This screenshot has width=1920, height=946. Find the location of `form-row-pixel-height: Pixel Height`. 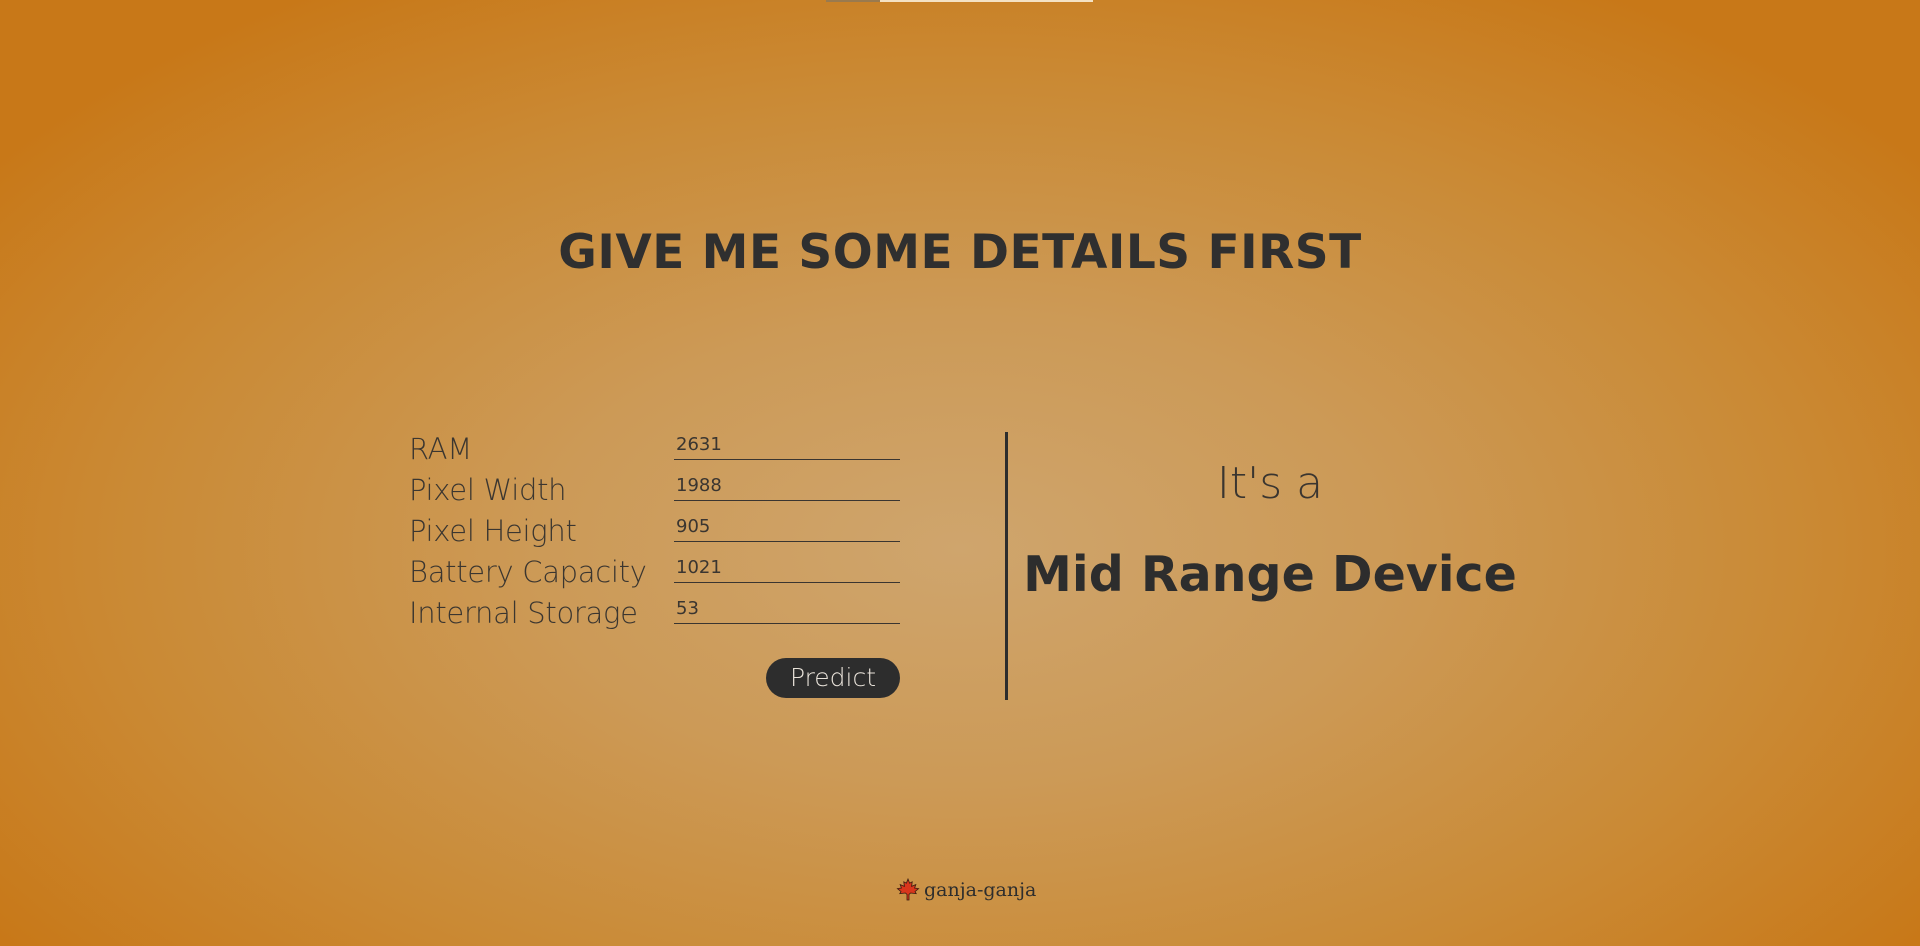

form-row-pixel-height: Pixel Height is located at coordinates (655, 532).